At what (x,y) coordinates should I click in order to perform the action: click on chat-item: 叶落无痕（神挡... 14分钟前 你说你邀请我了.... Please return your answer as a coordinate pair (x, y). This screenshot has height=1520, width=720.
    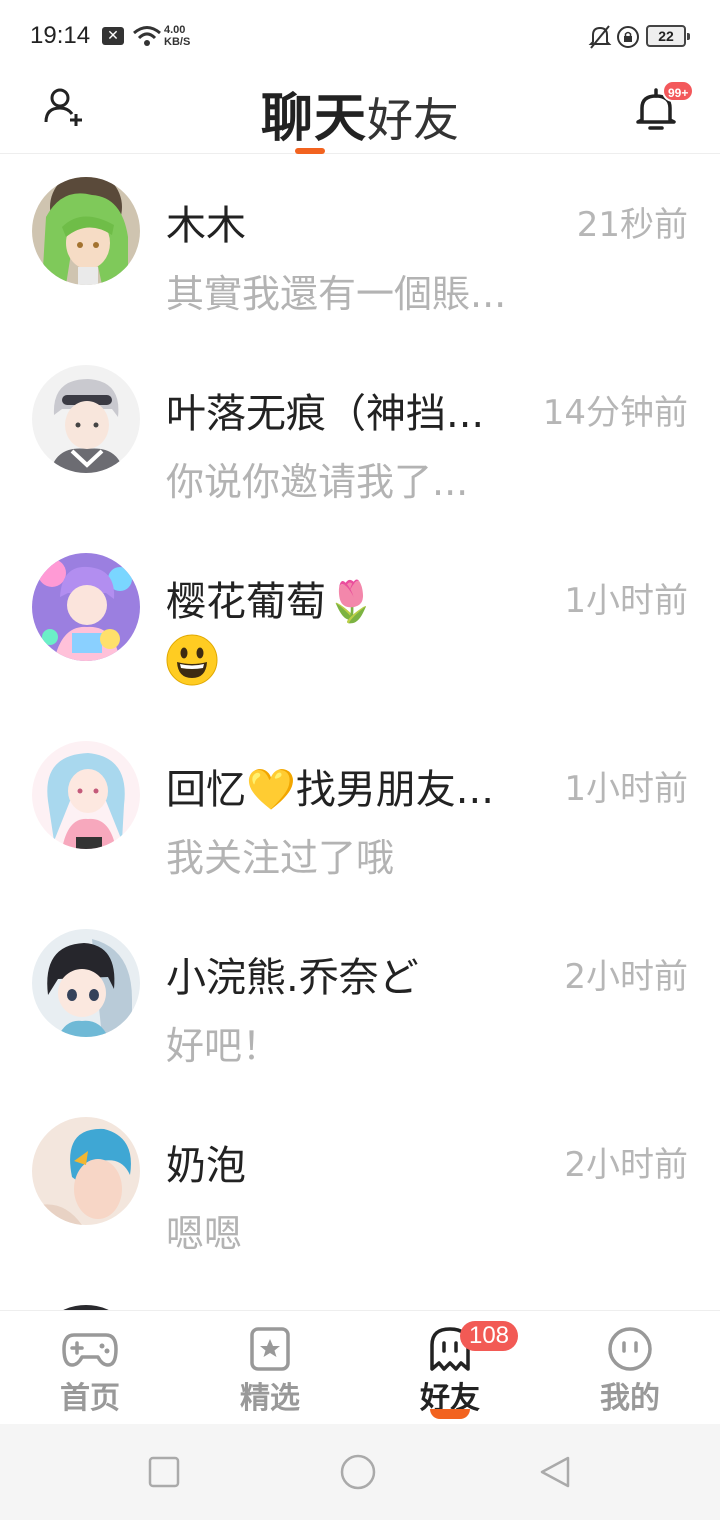
    Looking at the image, I should click on (360, 437).